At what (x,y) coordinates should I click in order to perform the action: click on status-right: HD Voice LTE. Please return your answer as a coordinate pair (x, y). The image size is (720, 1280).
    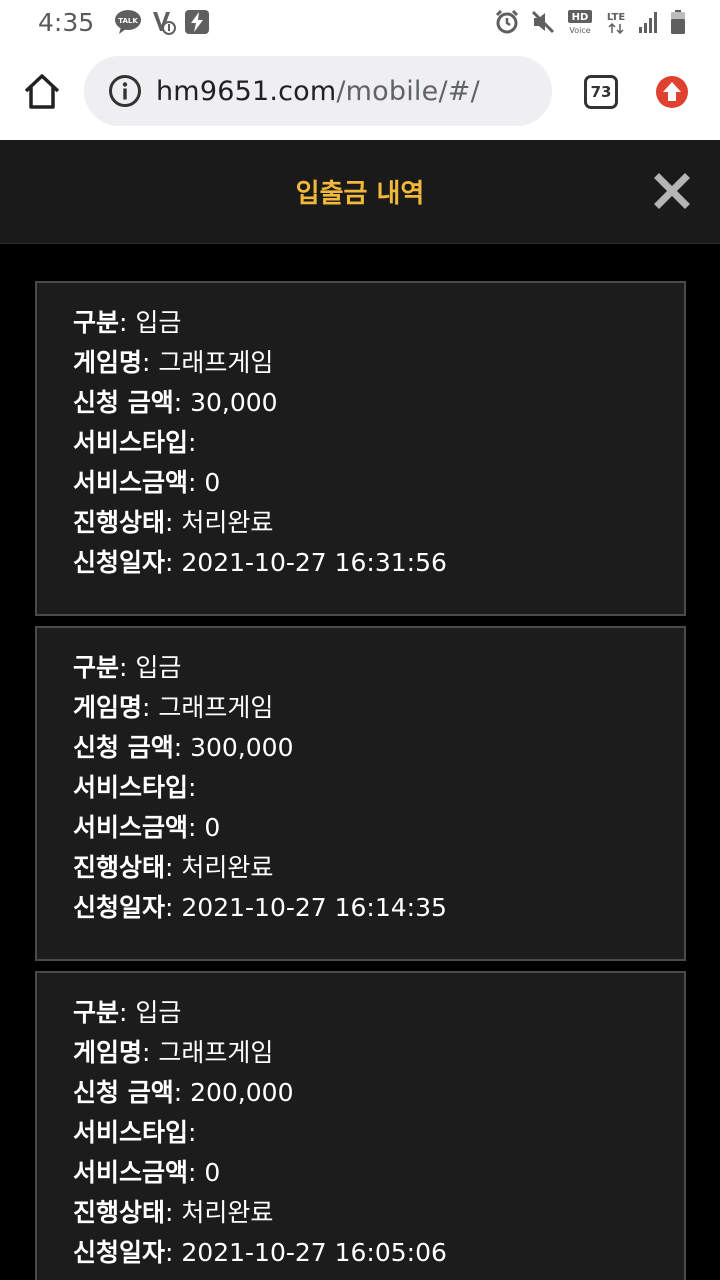
    Looking at the image, I should click on (590, 22).